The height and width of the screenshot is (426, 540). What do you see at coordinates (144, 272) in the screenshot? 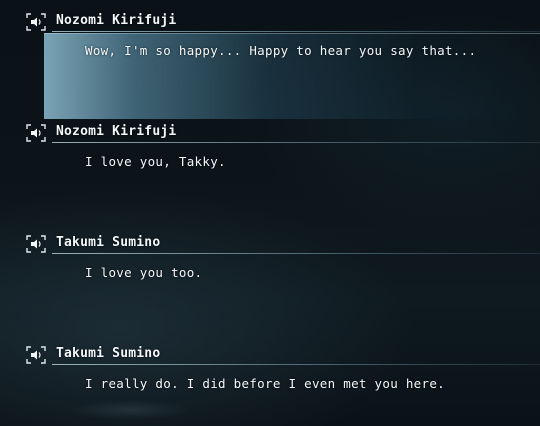
I see `dialogue-text: I love you too.` at bounding box center [144, 272].